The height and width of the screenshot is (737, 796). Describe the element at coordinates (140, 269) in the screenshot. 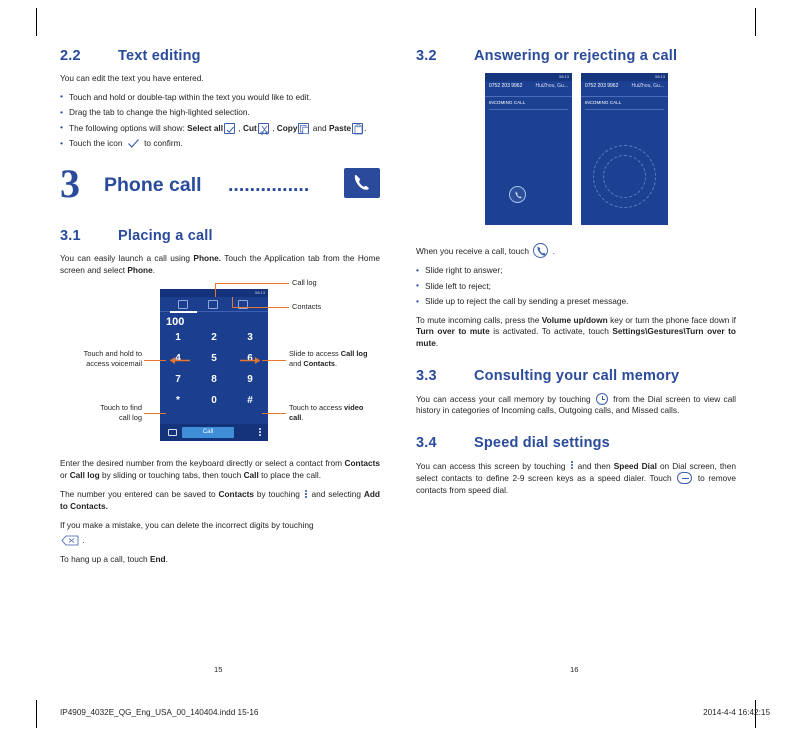

I see `phone-bold-2: Phone` at that location.